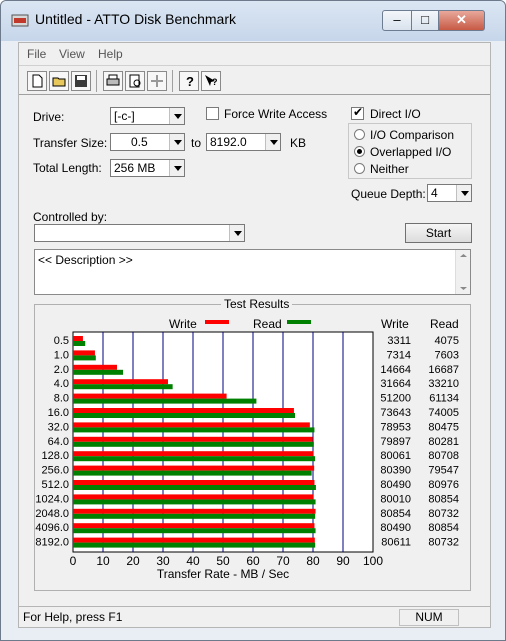  What do you see at coordinates (443, 456) in the screenshot?
I see `read-value: 80708` at bounding box center [443, 456].